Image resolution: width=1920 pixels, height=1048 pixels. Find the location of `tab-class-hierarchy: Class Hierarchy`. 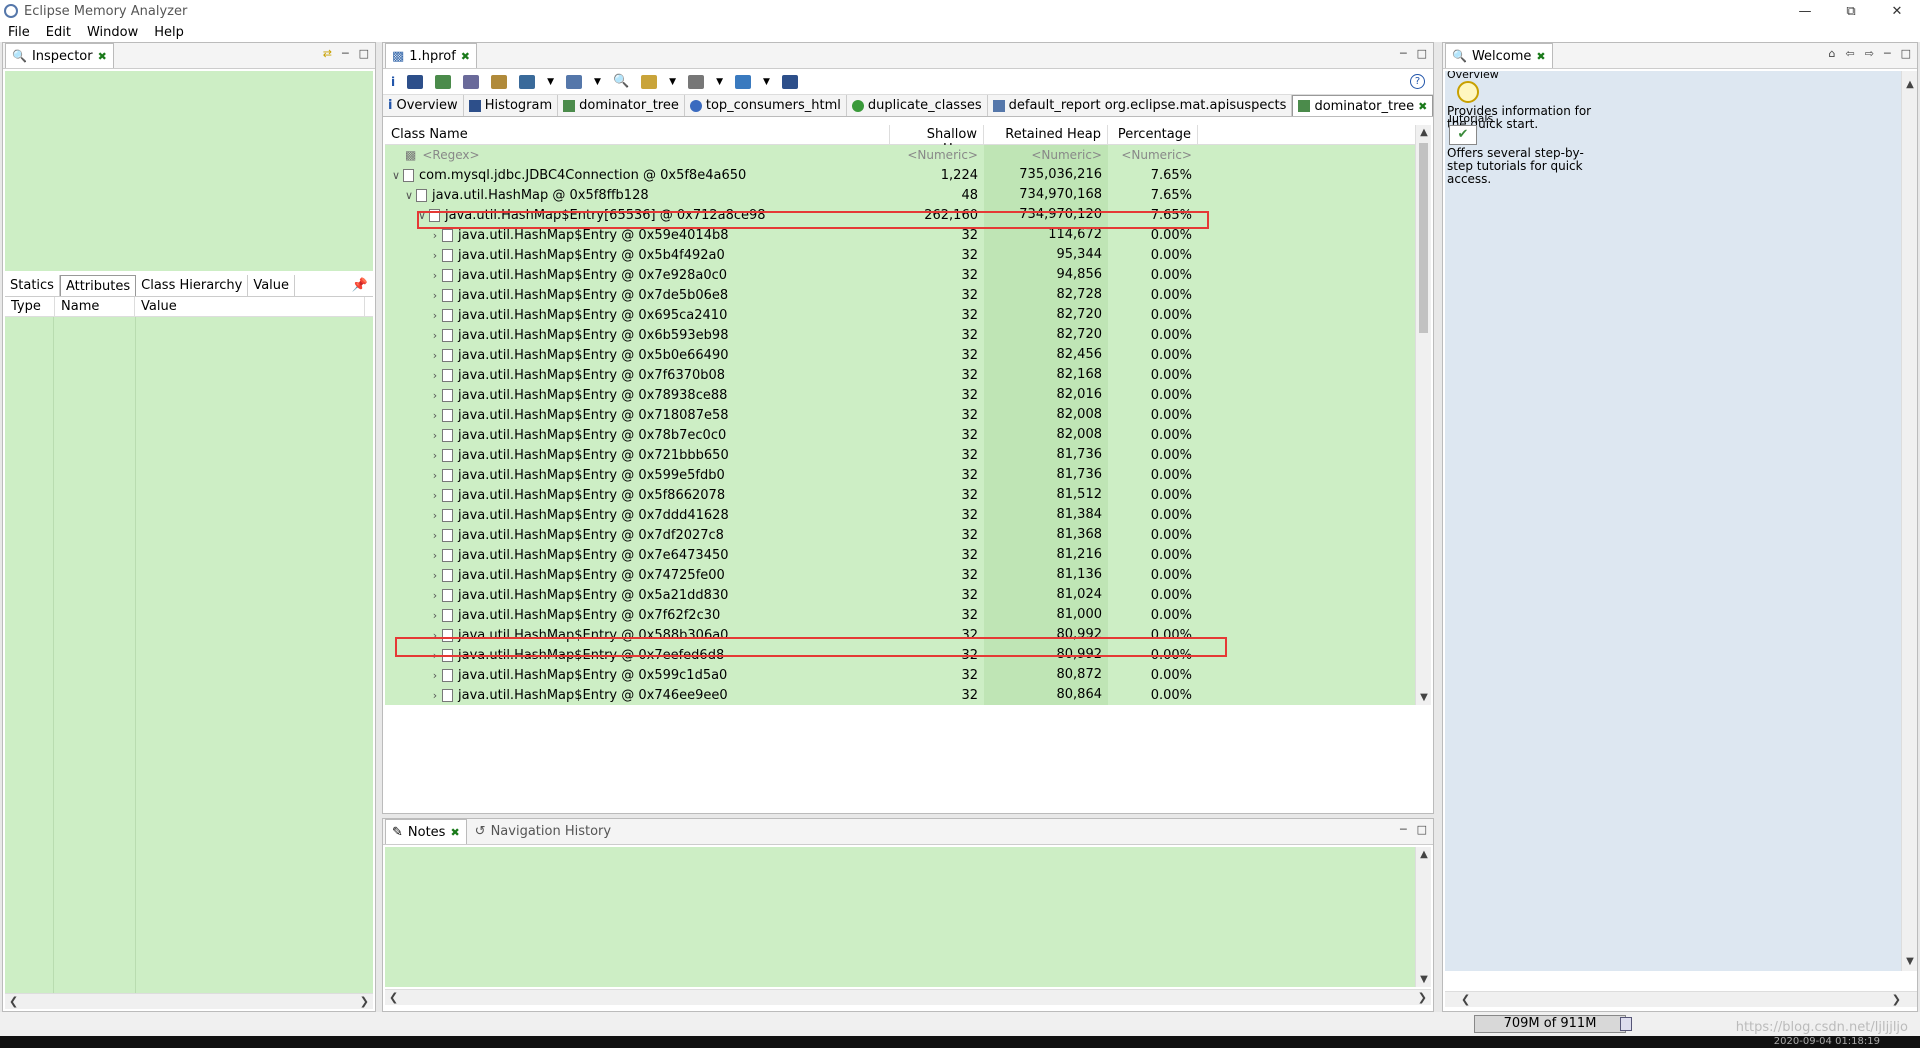

tab-class-hierarchy: Class Hierarchy is located at coordinates (192, 285).